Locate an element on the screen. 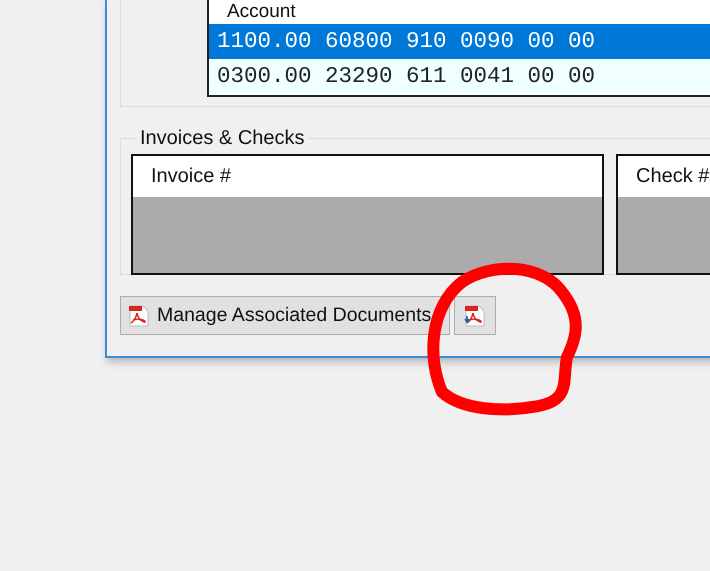 The height and width of the screenshot is (571, 710). pdf-icon is located at coordinates (139, 316).